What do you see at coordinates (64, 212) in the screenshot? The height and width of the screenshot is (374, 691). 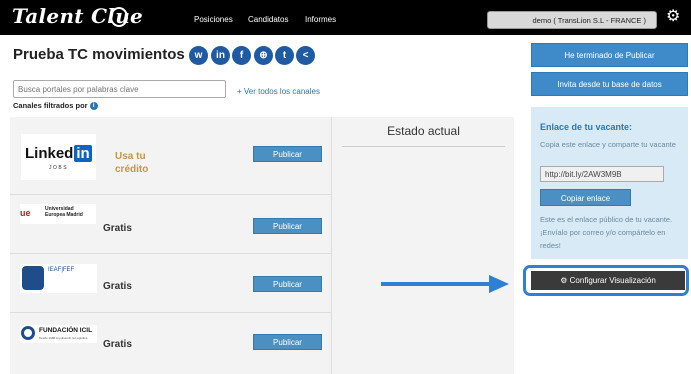 I see `ue-logo-text: Universidad Europea Madrid` at bounding box center [64, 212].